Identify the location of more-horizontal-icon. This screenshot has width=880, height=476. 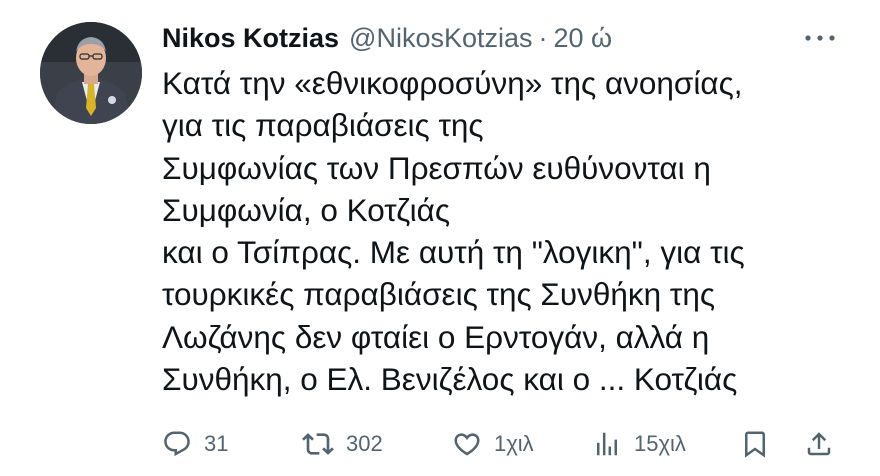
(820, 38).